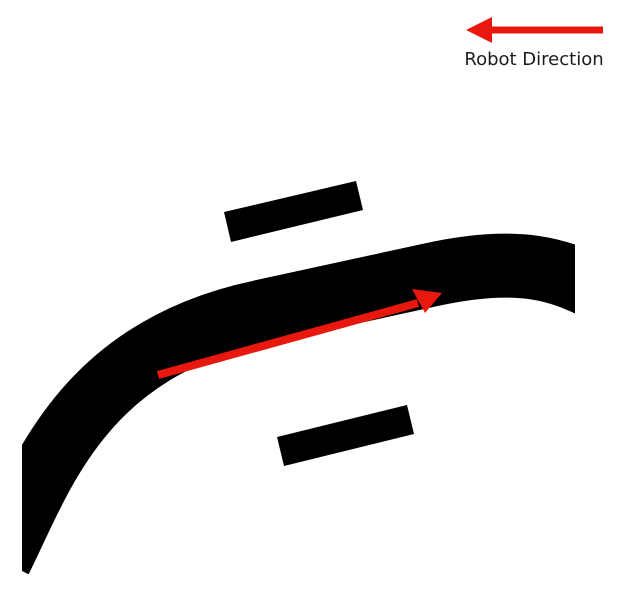 This screenshot has height=596, width=626. I want to click on legend-arrow-head, so click(479, 30).